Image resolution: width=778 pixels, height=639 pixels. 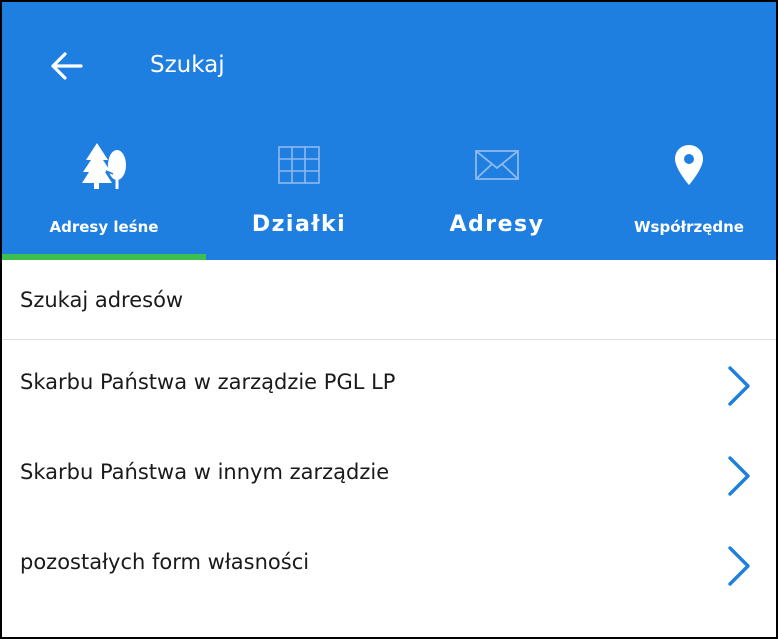 What do you see at coordinates (102, 300) in the screenshot?
I see `section-header-label: Szukaj adresów` at bounding box center [102, 300].